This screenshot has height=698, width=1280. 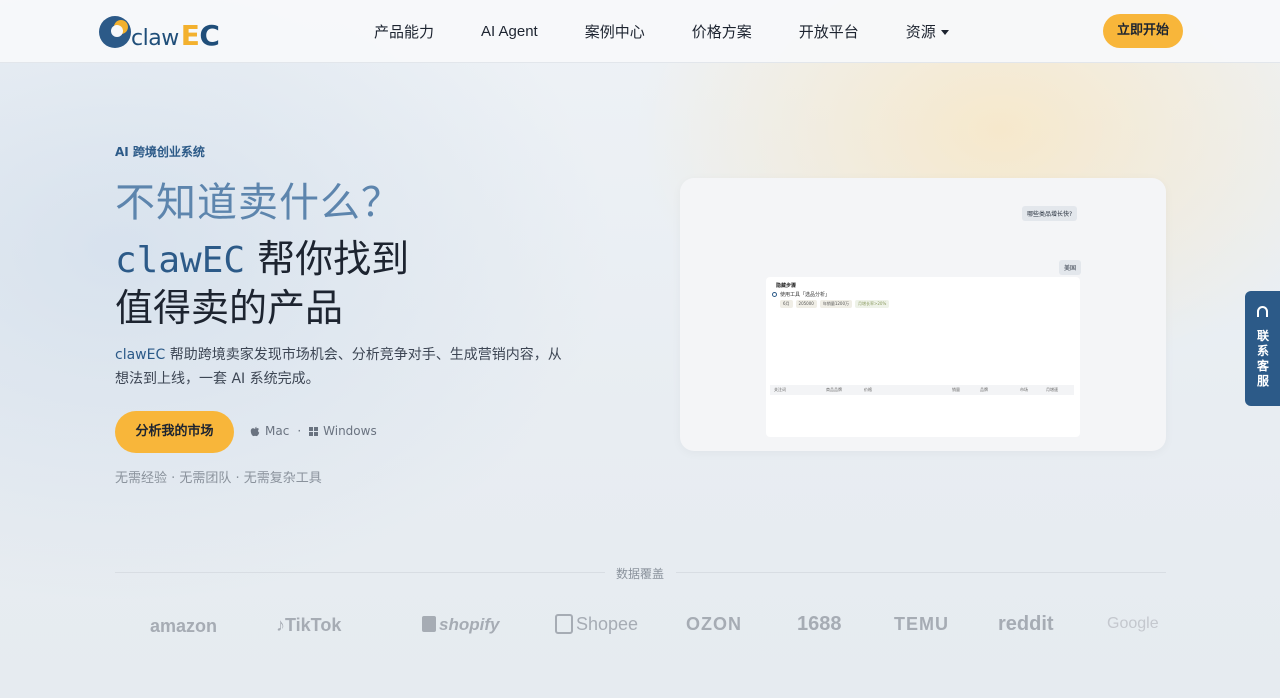 I want to click on hero-brand: clawEC, so click(x=180, y=260).